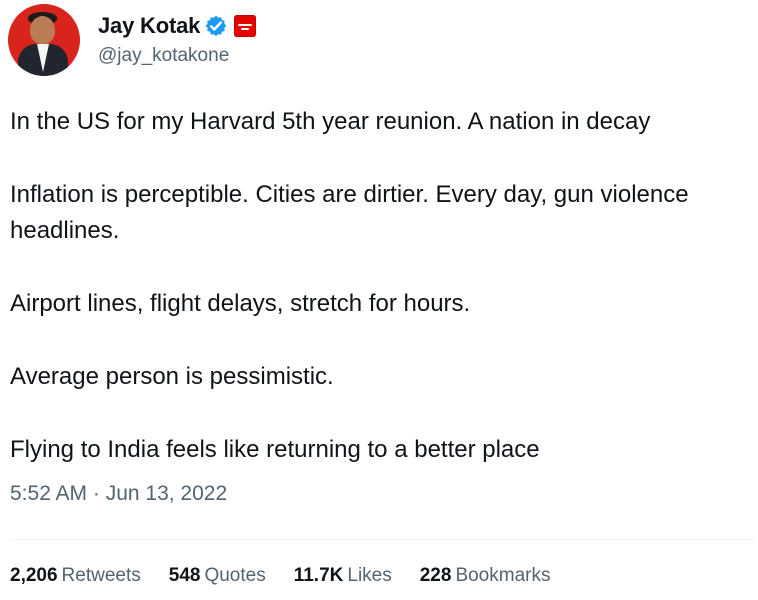  I want to click on divider, so click(382, 539).